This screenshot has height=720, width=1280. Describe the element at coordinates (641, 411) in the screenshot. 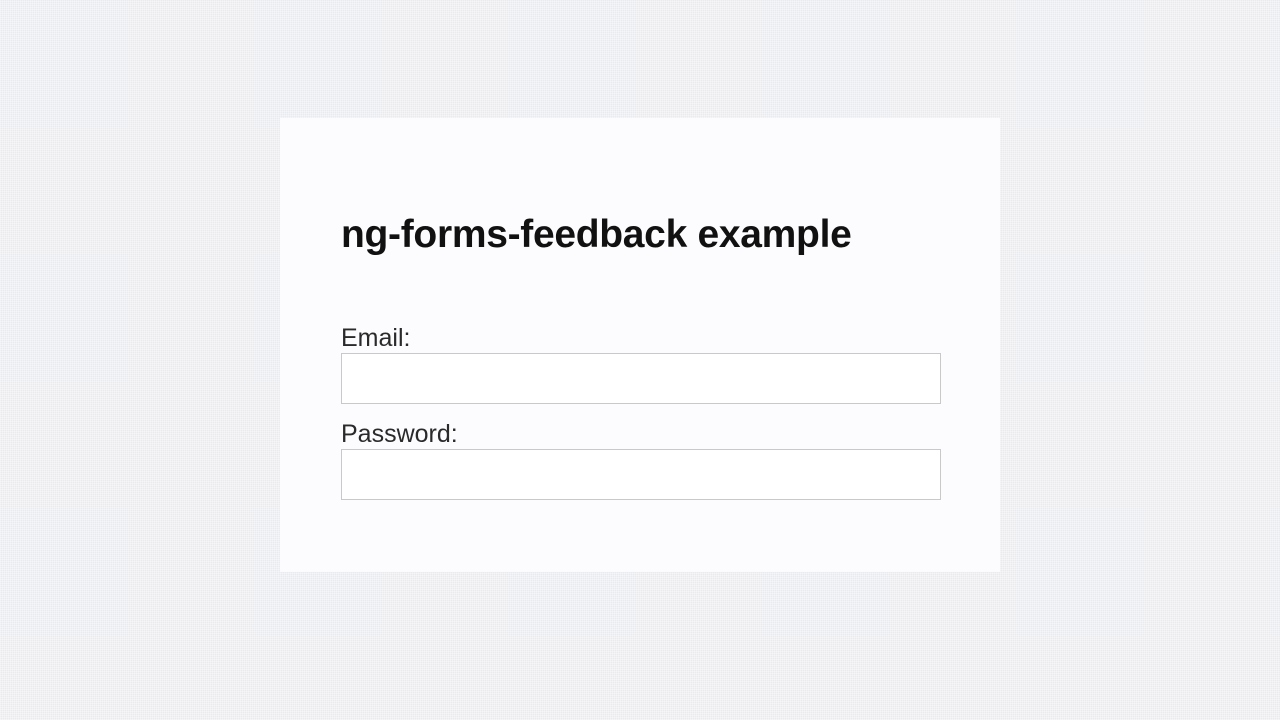

I see `login-form: Email: Password:` at that location.